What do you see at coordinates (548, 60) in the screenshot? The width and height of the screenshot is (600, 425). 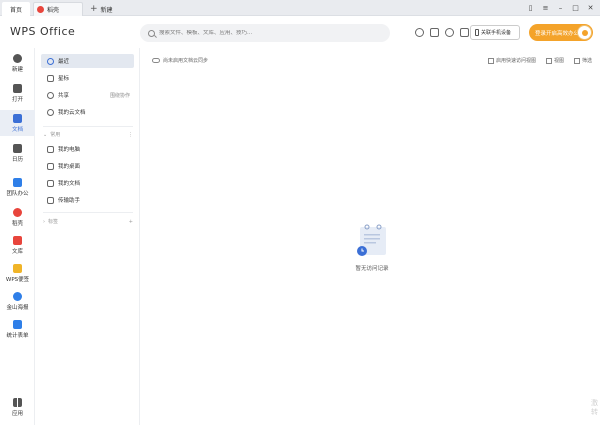 I see `view-icon` at bounding box center [548, 60].